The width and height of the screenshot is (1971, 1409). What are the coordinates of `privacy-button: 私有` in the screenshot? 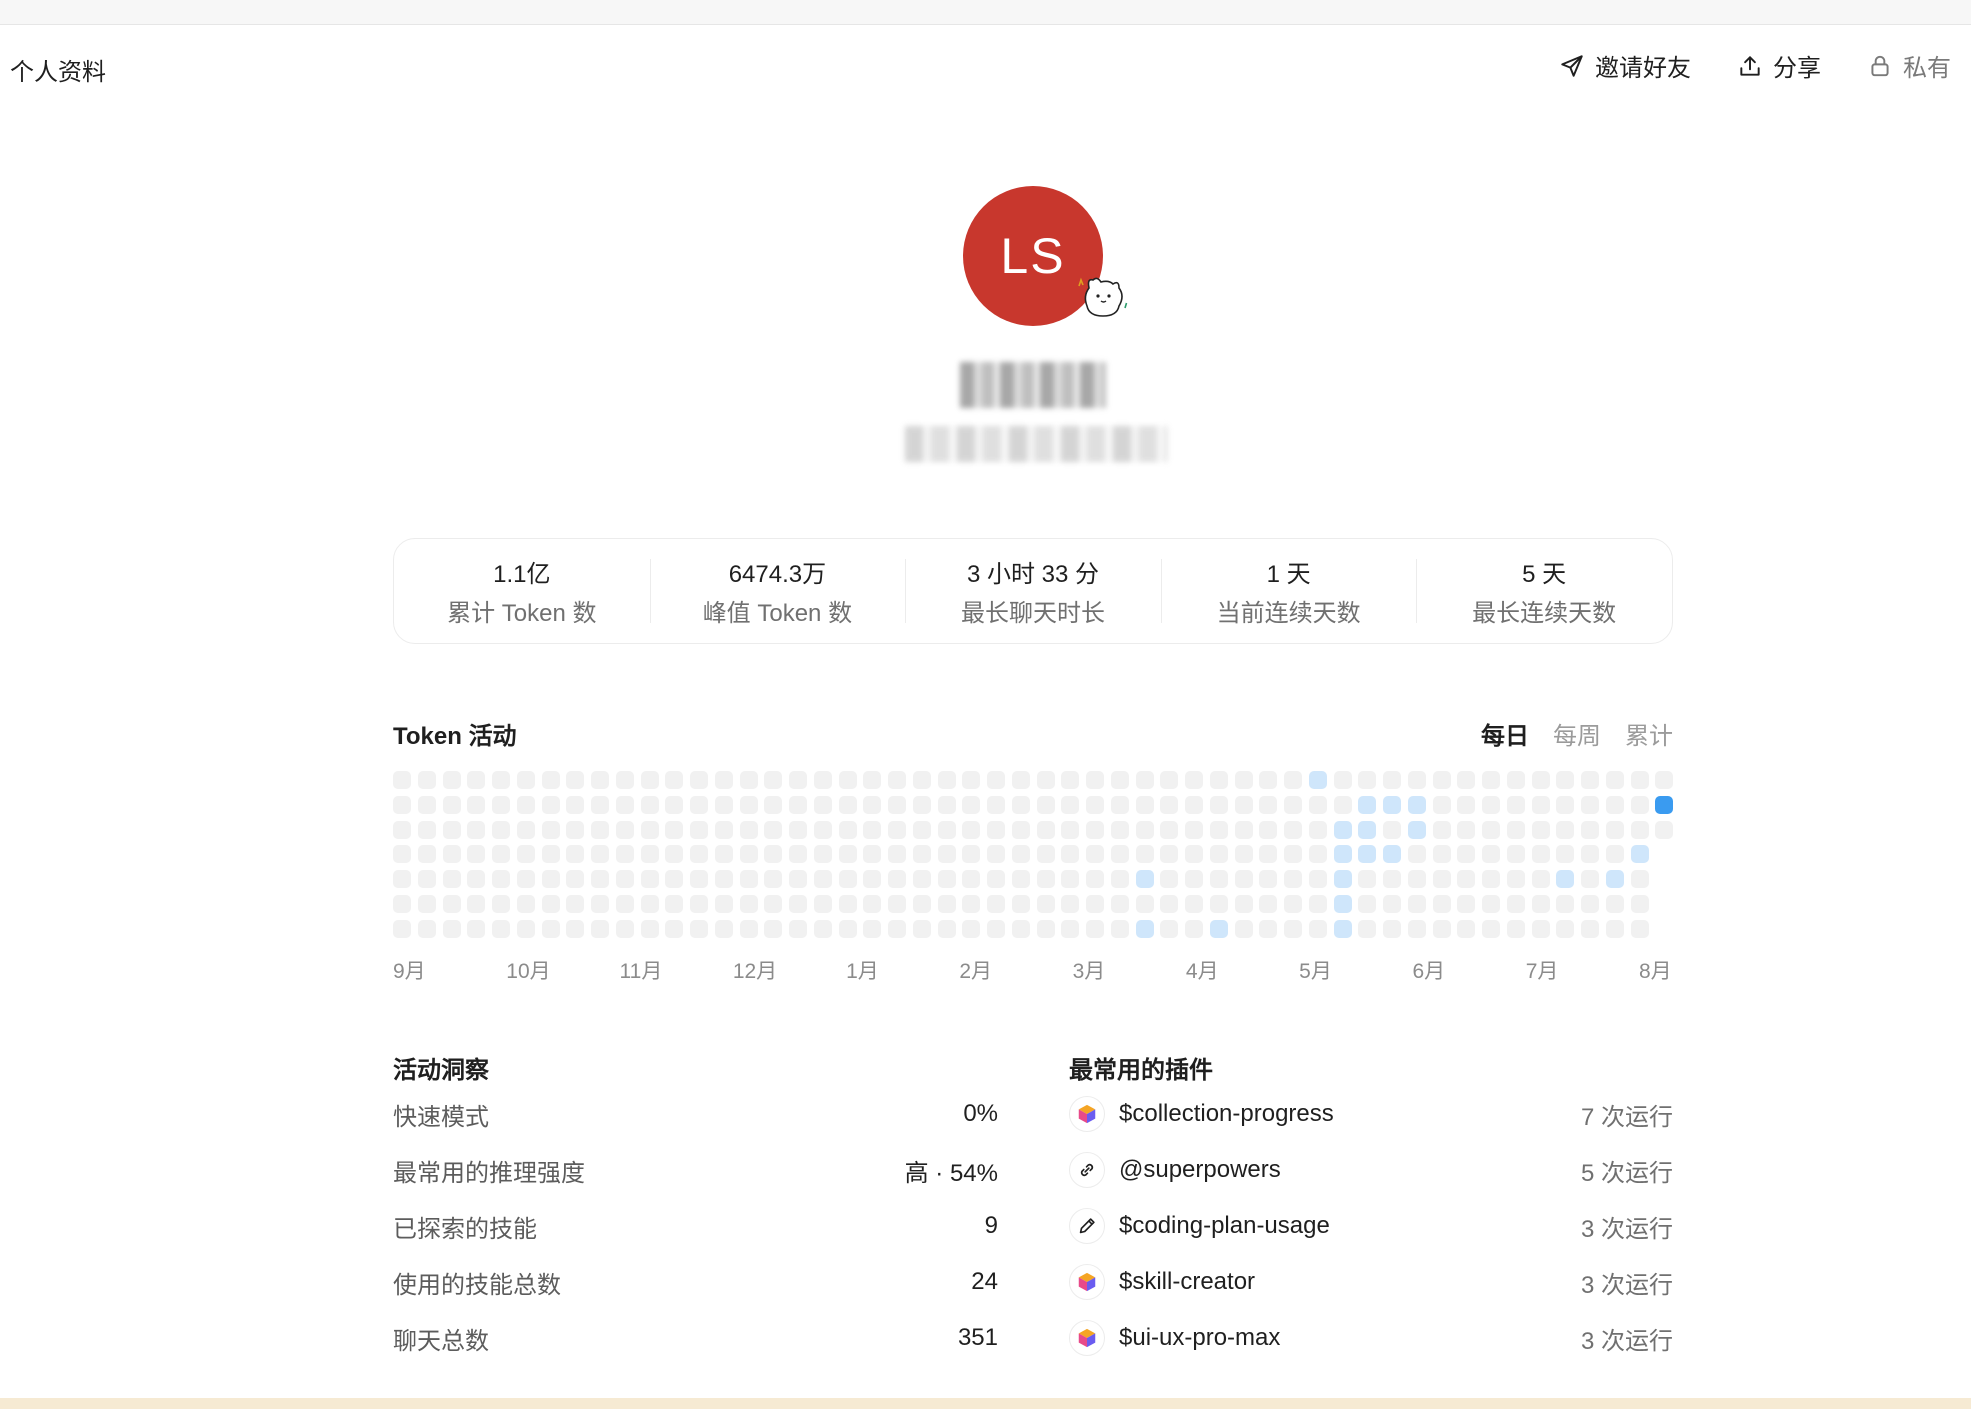 It's located at (1909, 65).